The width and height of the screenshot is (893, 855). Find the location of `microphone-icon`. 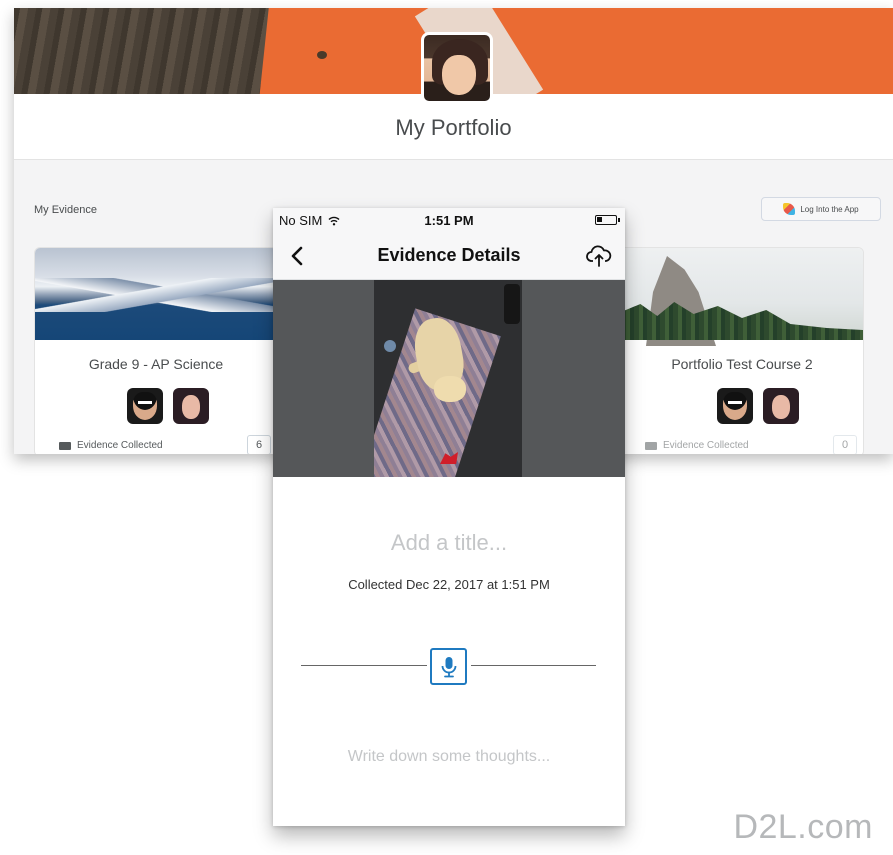

microphone-icon is located at coordinates (448, 666).